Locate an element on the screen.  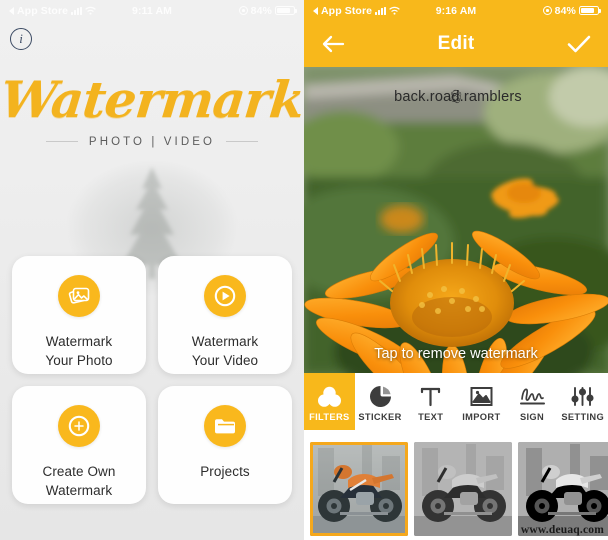
card-label: Projects is located at coordinates (225, 471).